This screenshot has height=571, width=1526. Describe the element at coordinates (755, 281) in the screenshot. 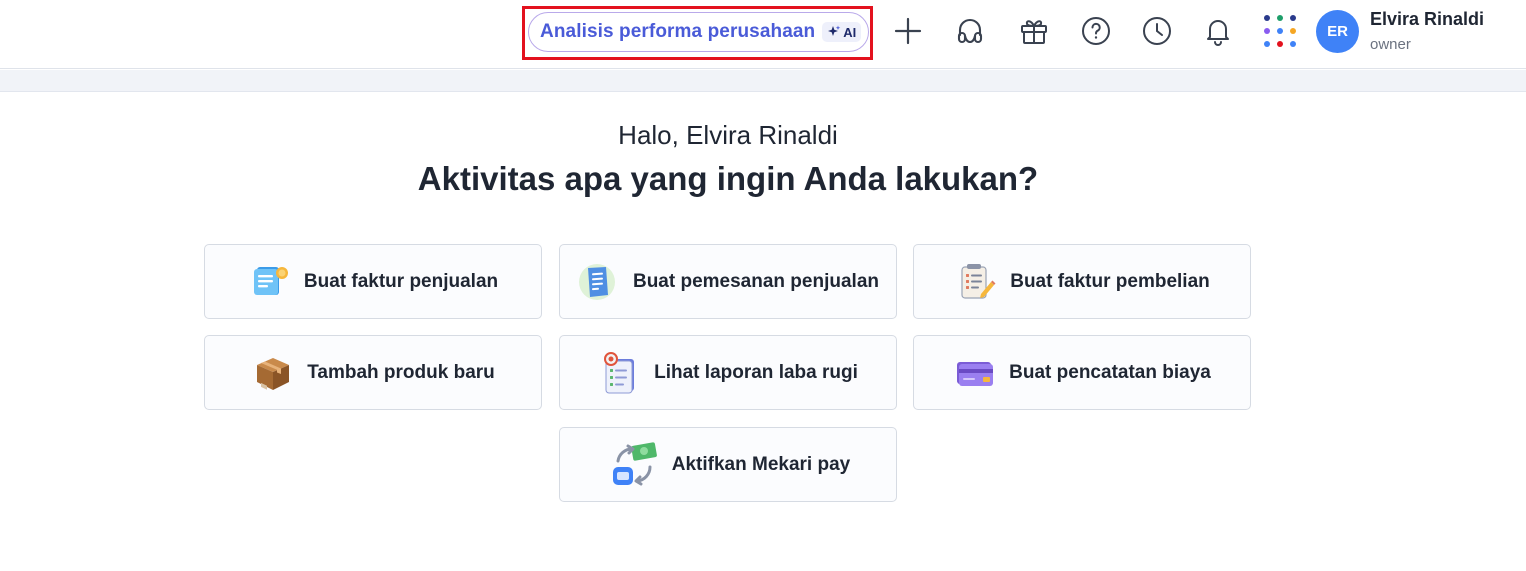

I see `action-card-label: Buat pemesanan penjualan` at that location.